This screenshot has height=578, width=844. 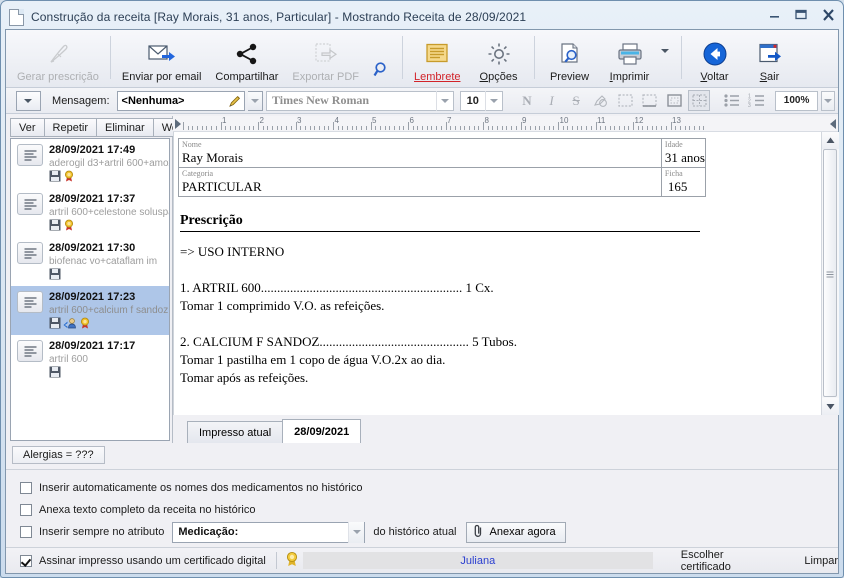 What do you see at coordinates (801, 14) in the screenshot?
I see `maximize-button` at bounding box center [801, 14].